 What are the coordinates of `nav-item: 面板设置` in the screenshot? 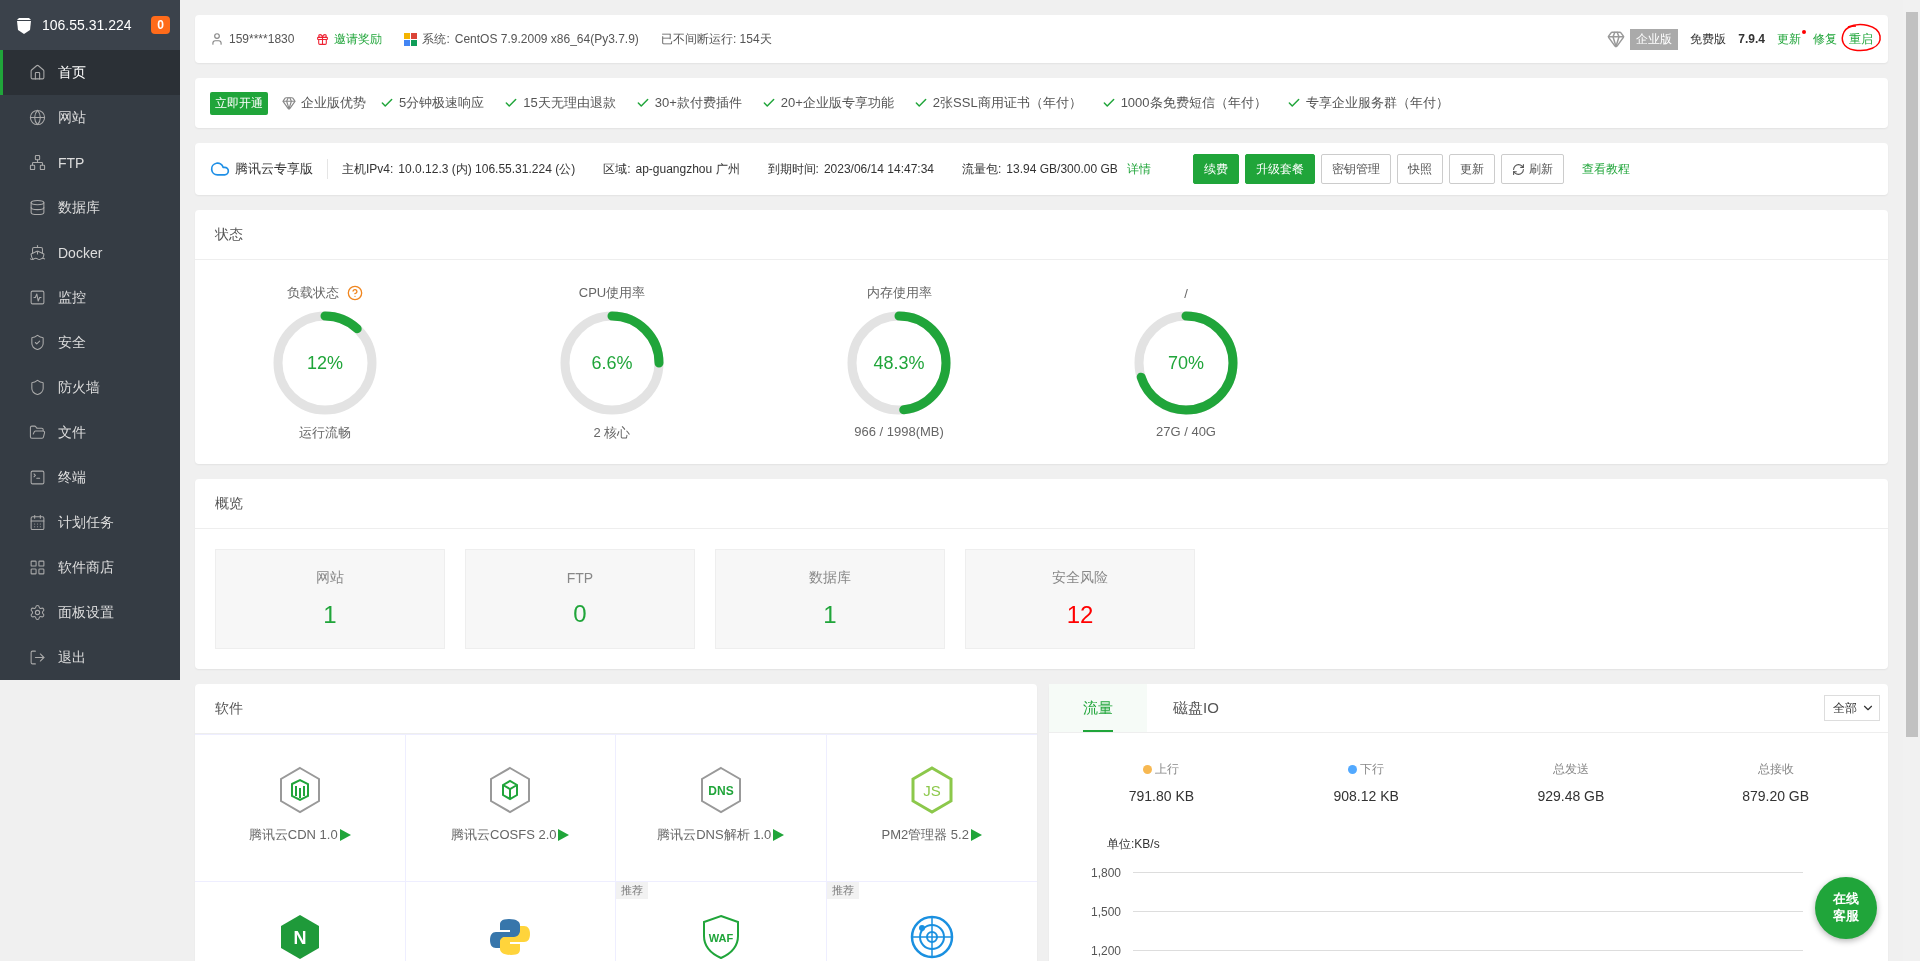 It's located at (90, 612).